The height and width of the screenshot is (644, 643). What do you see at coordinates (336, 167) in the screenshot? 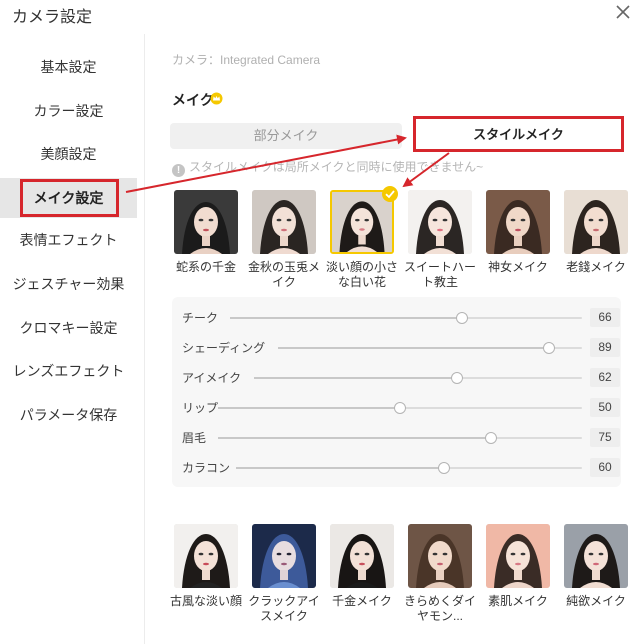
I see `warning-text: スタイルメイクは局所メイクと同時に使用できません~` at bounding box center [336, 167].